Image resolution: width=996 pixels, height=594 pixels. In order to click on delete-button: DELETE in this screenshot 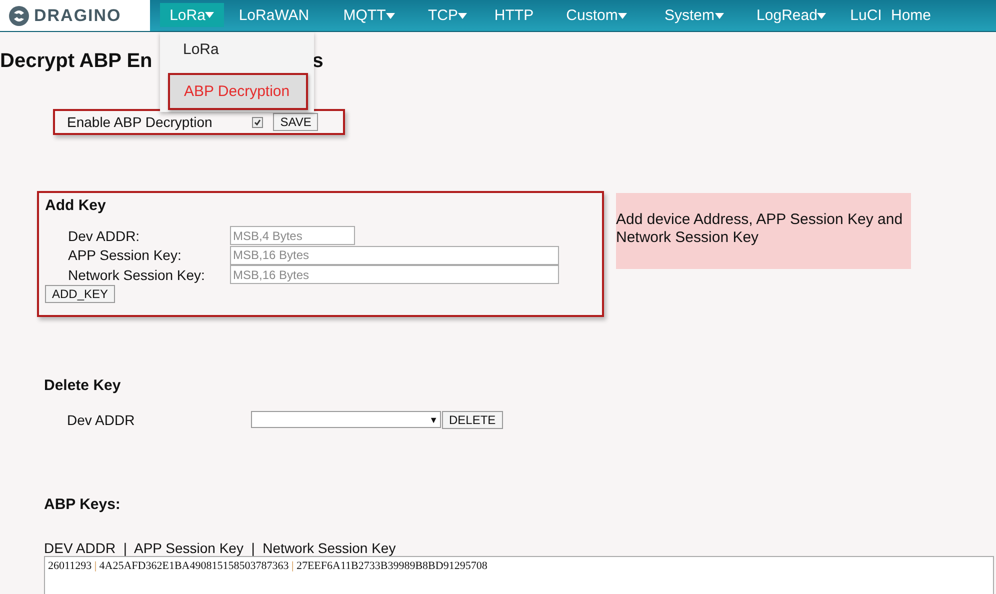, I will do `click(472, 419)`.